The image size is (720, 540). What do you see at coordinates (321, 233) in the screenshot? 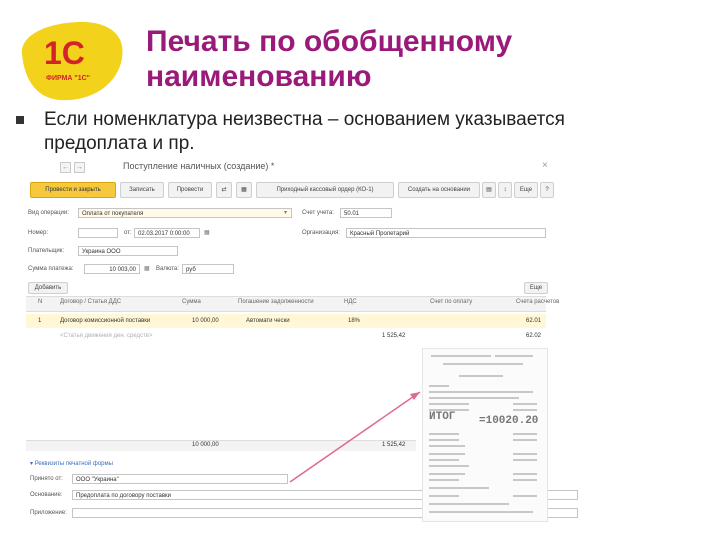
I see `organization-label: Организация:` at bounding box center [321, 233].